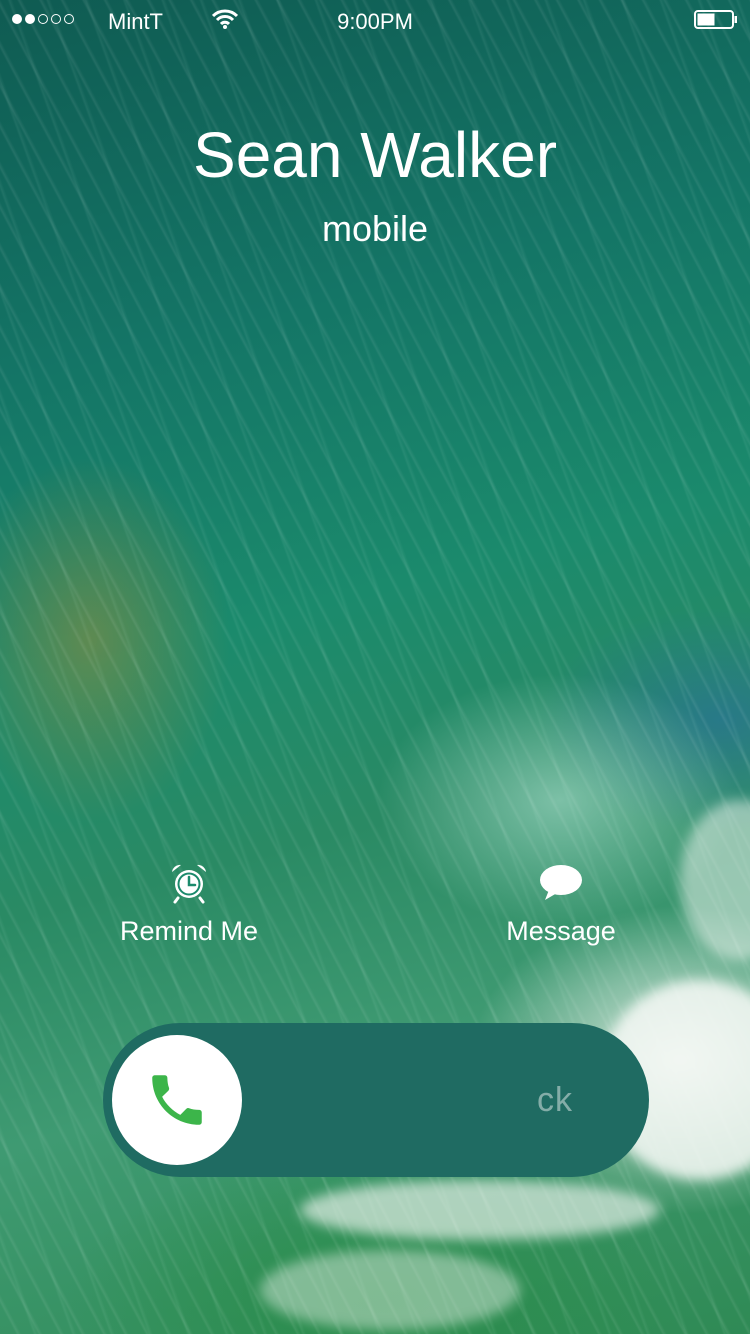 The height and width of the screenshot is (1334, 750). Describe the element at coordinates (561, 931) in the screenshot. I see `message-label: Message` at that location.